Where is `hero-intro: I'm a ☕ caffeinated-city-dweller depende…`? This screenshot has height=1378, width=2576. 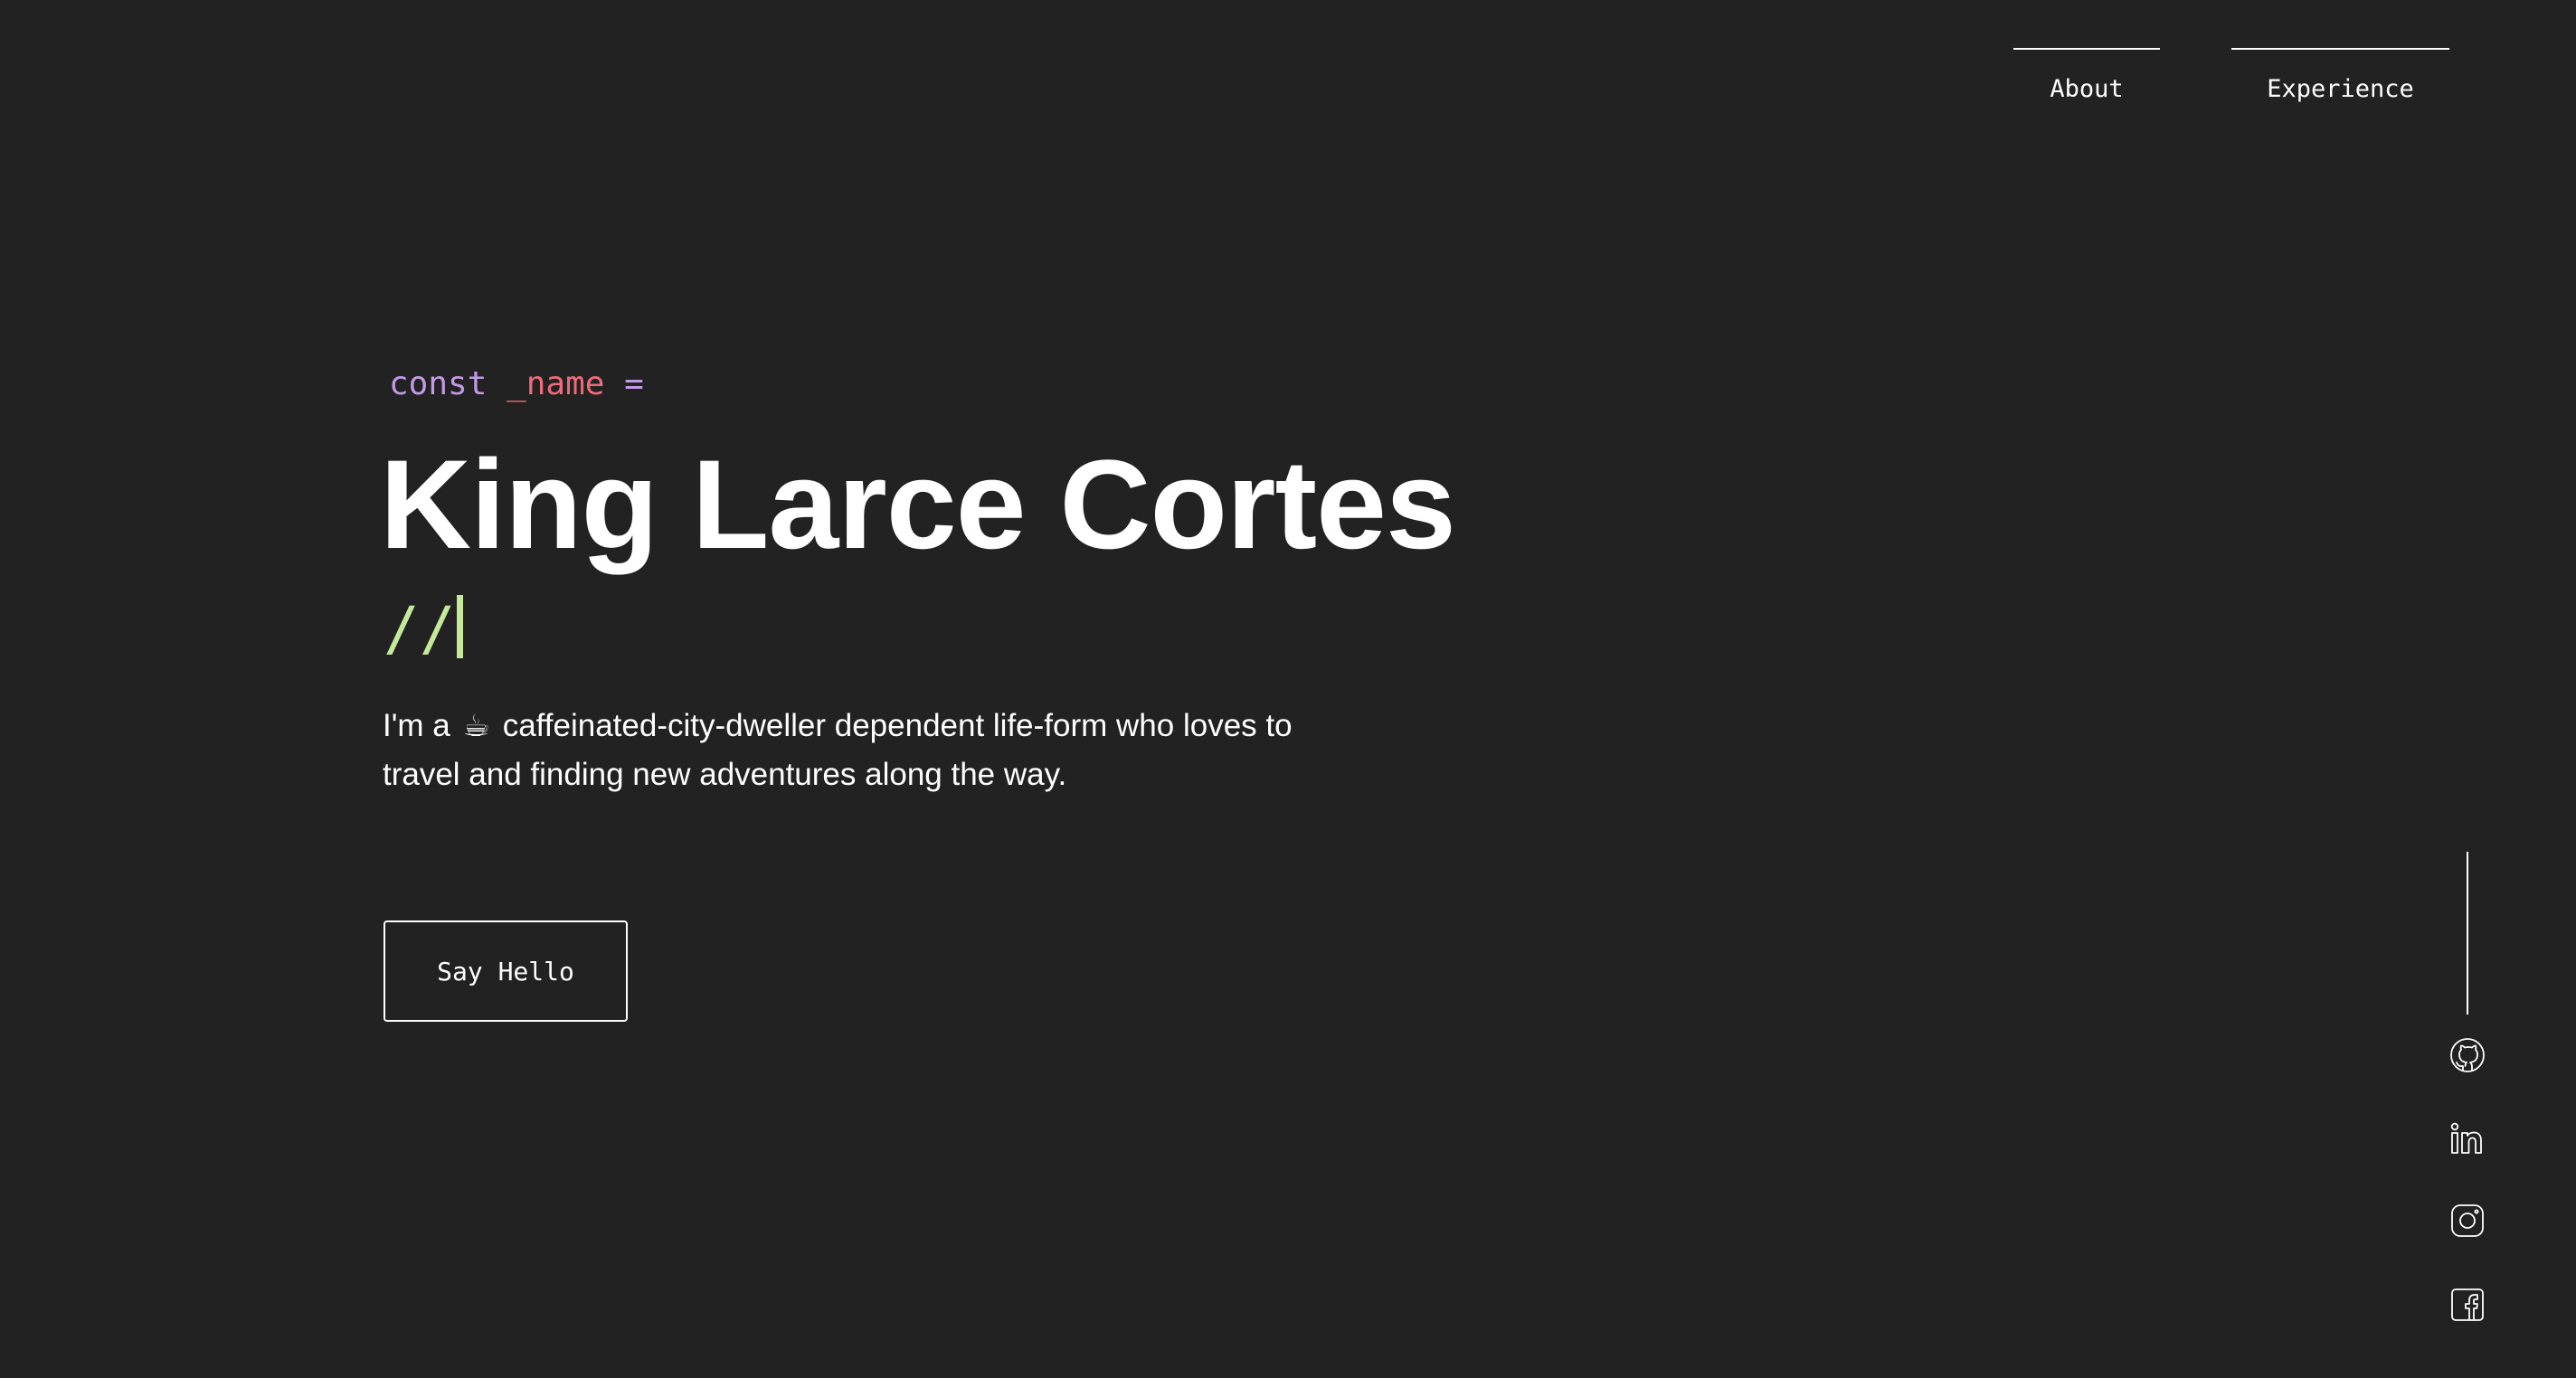
hero-intro: I'm a ☕ caffeinated-city-dweller depende… is located at coordinates (840, 750).